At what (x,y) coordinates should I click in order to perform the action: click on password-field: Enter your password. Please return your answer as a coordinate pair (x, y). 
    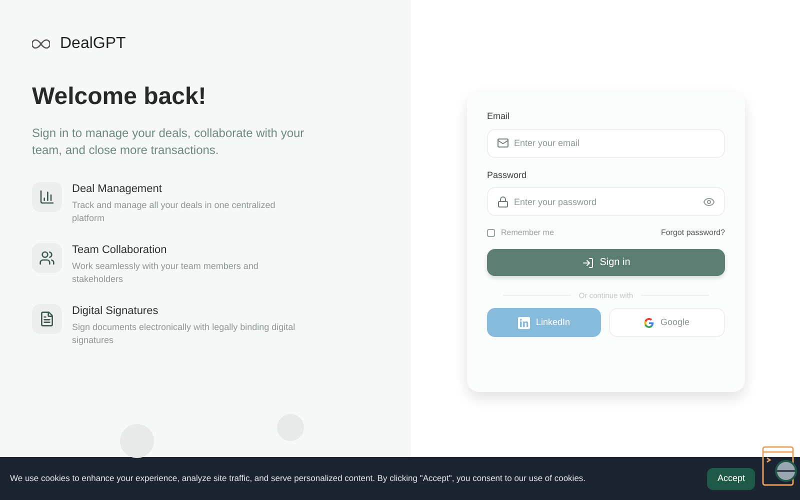
    Looking at the image, I should click on (606, 201).